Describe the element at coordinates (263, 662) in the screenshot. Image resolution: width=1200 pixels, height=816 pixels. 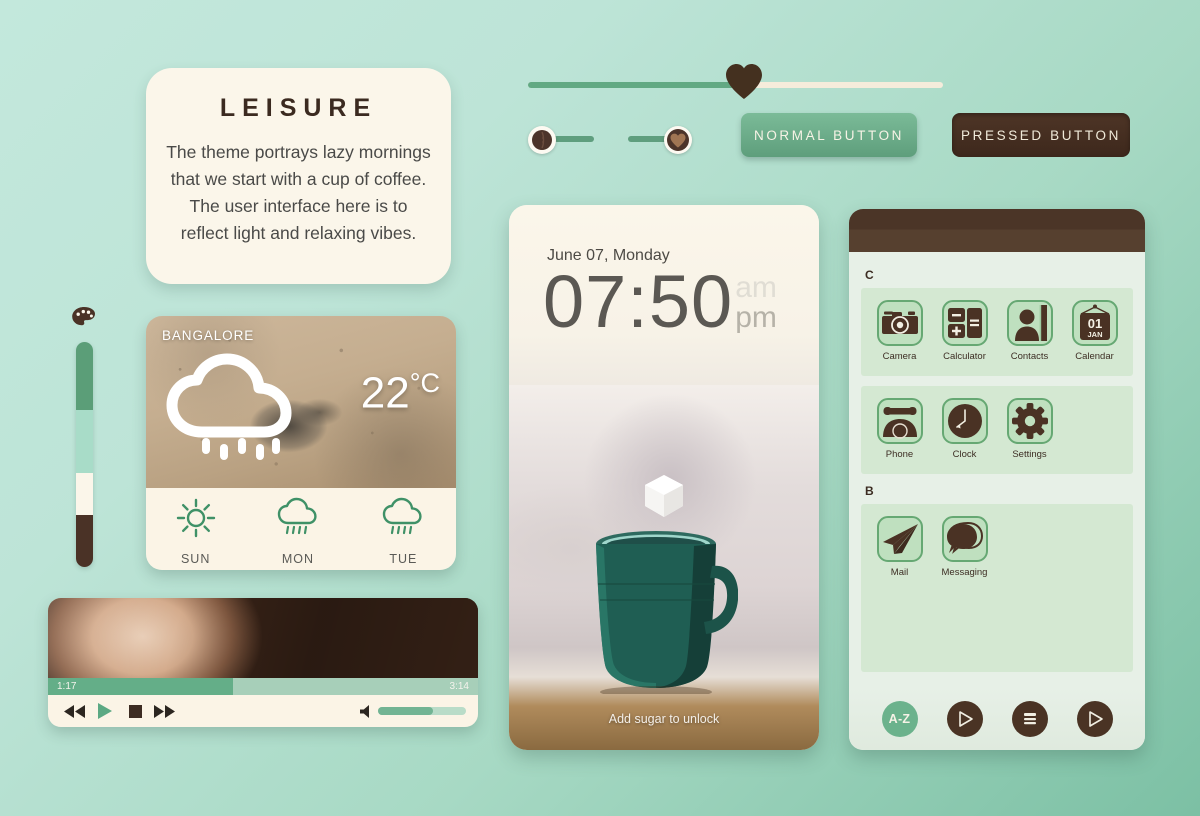
I see `media-player: 1:17 3:14` at that location.